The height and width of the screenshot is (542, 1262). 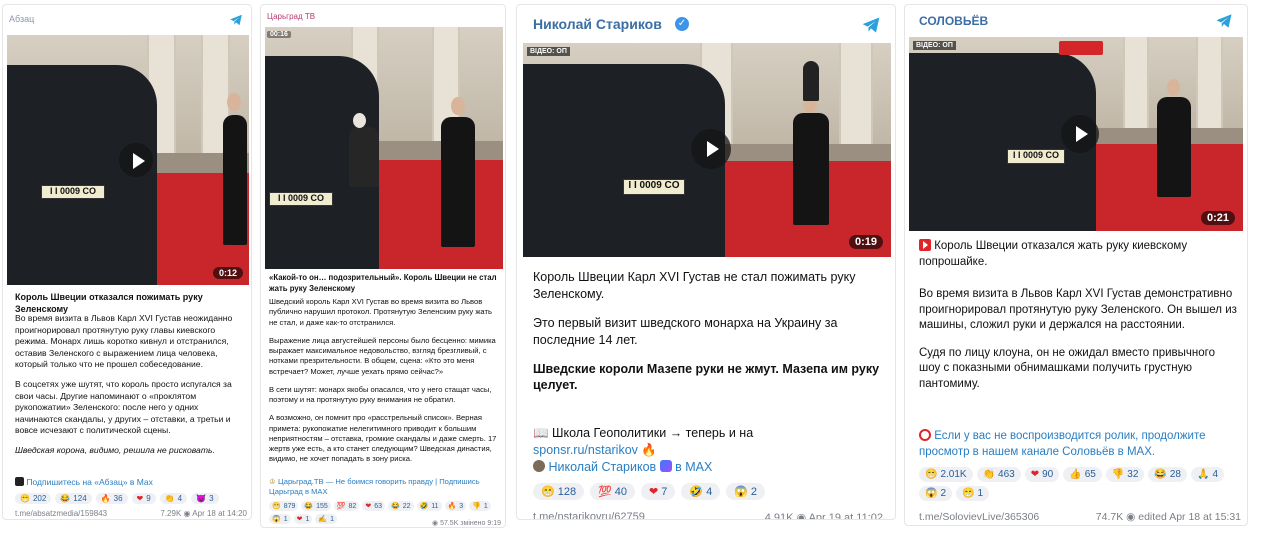 I want to click on post-meta: ◉ 57.5K змінено 9:19, so click(x=466, y=523).